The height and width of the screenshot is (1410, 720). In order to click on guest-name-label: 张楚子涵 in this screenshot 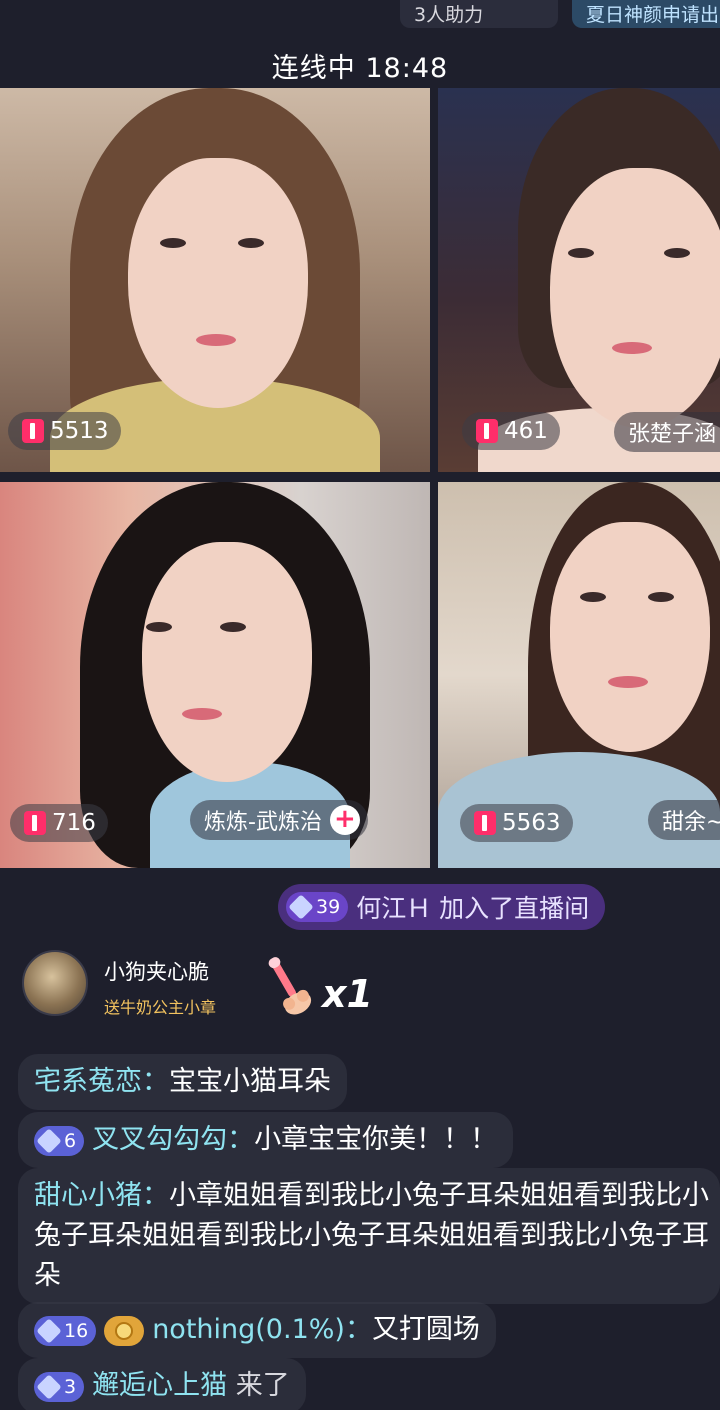, I will do `click(672, 434)`.